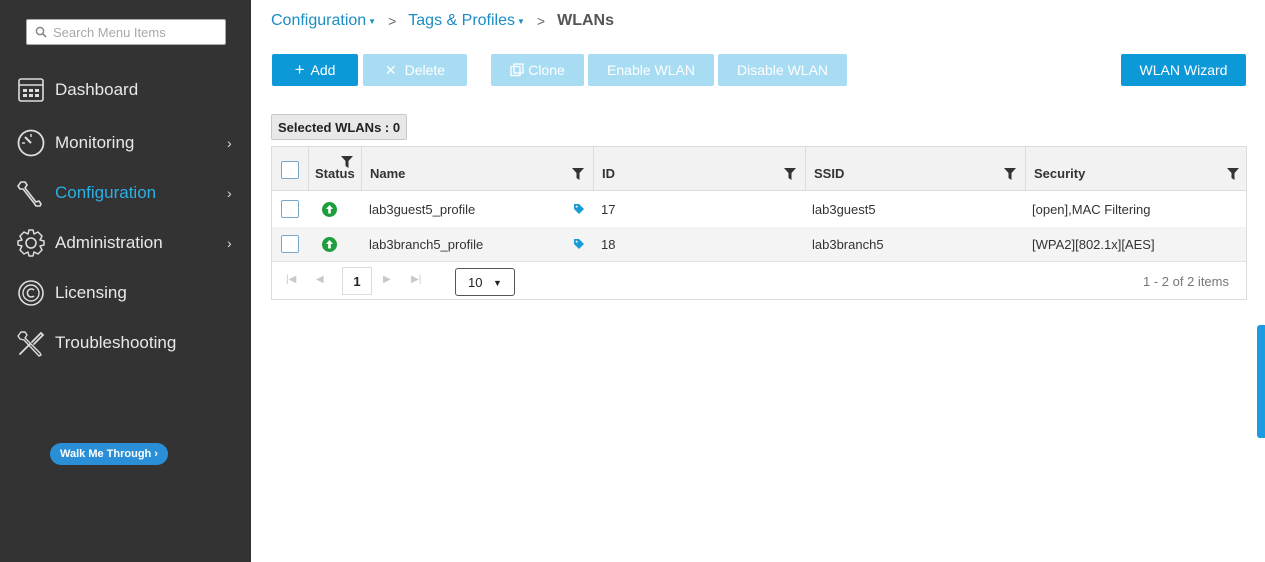 Image resolution: width=1265 pixels, height=562 pixels. Describe the element at coordinates (546, 70) in the screenshot. I see `clone-label: Clone` at that location.